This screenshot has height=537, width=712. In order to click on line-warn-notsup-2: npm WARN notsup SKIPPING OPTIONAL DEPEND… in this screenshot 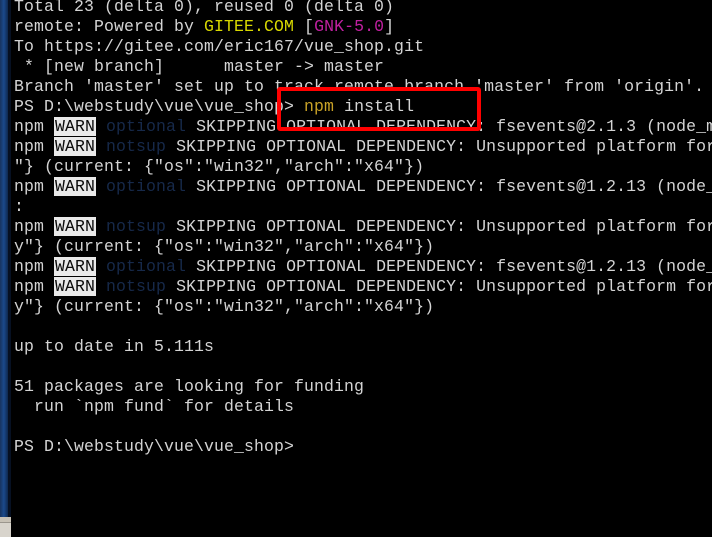, I will do `click(363, 227)`.